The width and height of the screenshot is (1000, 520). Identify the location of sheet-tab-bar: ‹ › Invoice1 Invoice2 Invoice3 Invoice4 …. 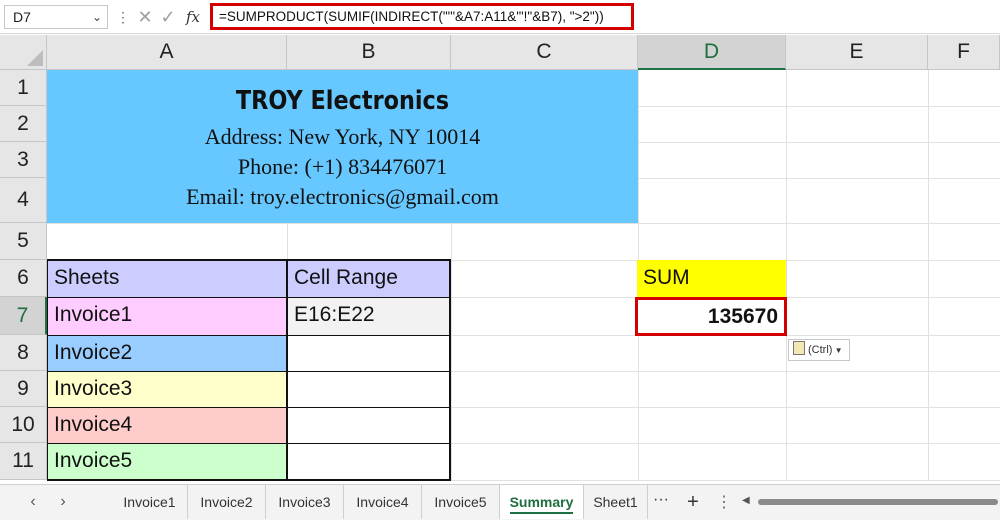
(500, 502).